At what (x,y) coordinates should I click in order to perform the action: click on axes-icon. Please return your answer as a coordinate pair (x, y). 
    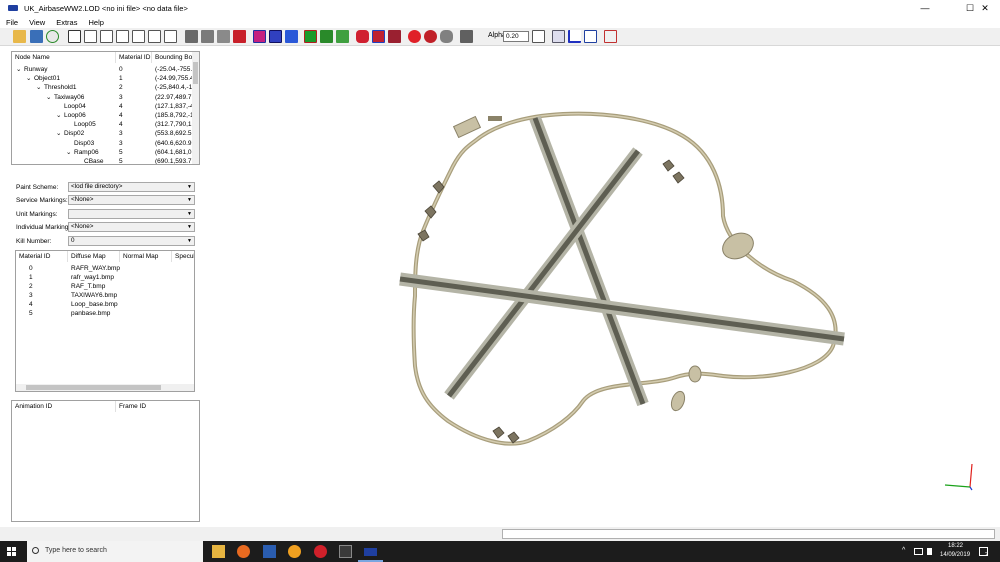
    Looking at the image, I should click on (574, 36).